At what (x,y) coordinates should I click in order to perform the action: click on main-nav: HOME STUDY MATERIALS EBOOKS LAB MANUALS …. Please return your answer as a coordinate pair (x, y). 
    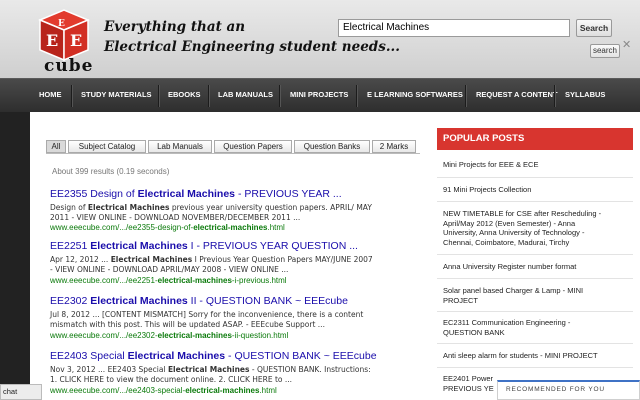
    Looking at the image, I should click on (320, 95).